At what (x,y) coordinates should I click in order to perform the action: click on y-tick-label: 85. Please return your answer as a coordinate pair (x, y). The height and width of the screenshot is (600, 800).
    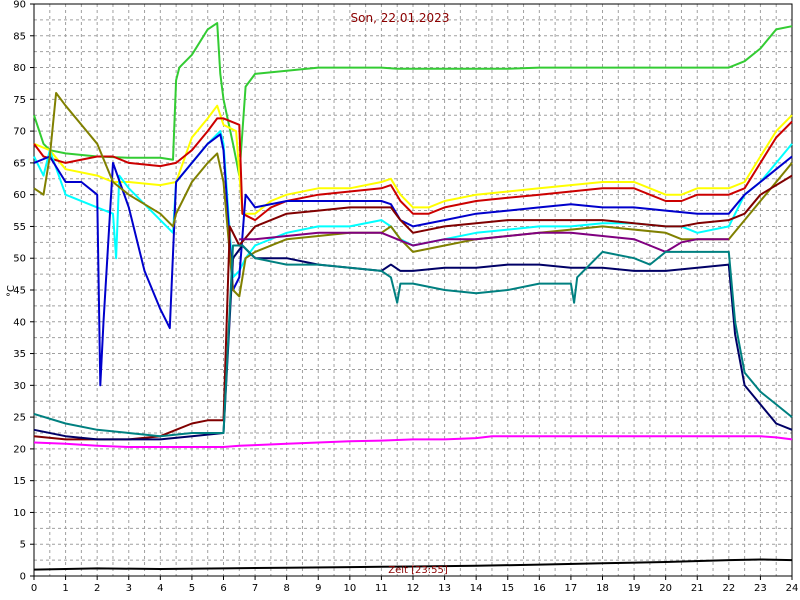
    Looking at the image, I should click on (19, 36).